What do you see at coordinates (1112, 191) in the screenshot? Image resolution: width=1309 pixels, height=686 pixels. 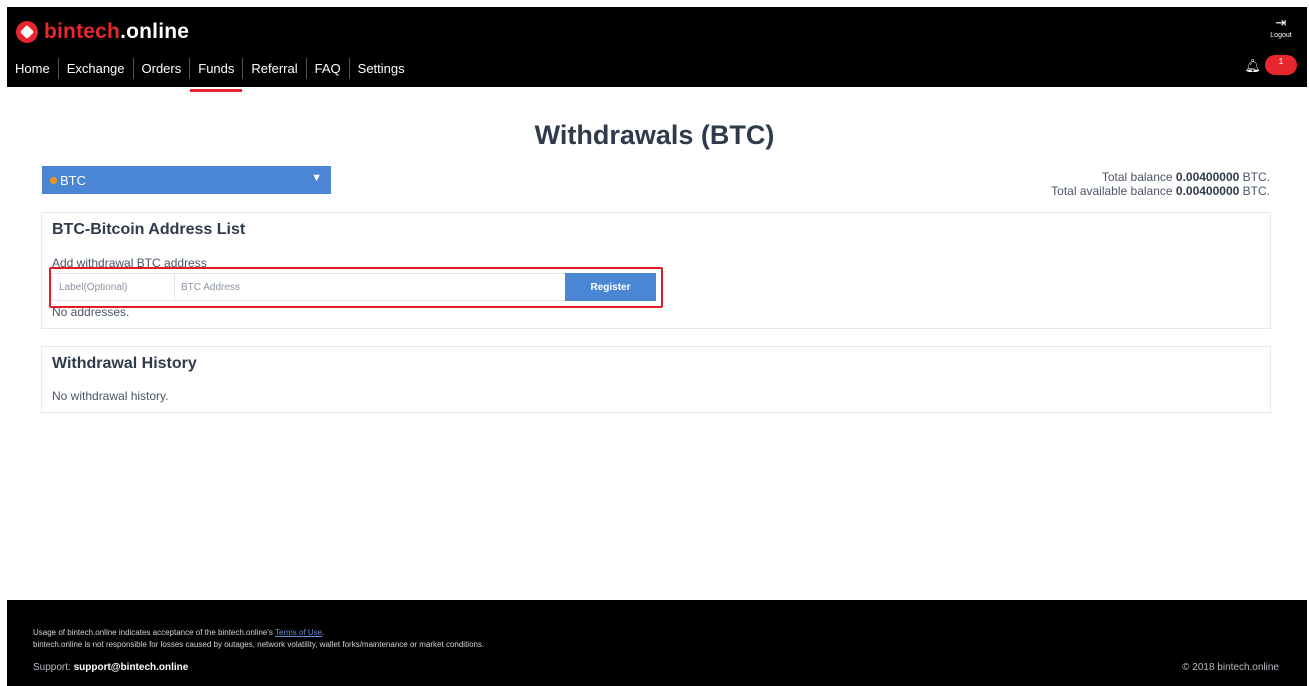 I see `available-balance-label: Total available balance` at bounding box center [1112, 191].